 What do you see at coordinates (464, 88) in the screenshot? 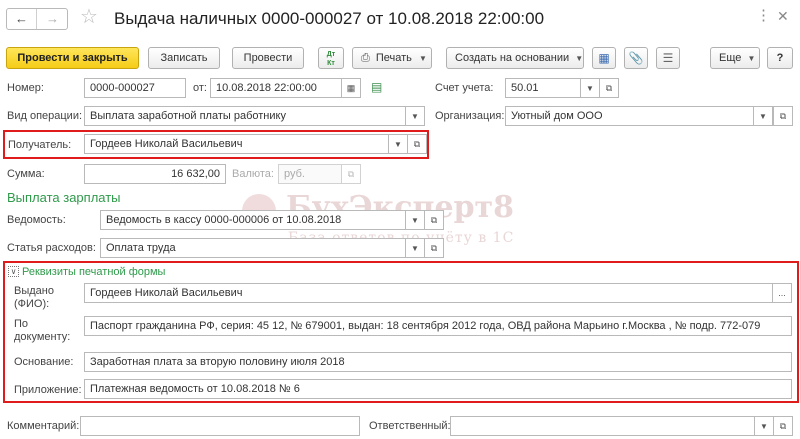
I see `account-label: Счет учета:` at bounding box center [464, 88].